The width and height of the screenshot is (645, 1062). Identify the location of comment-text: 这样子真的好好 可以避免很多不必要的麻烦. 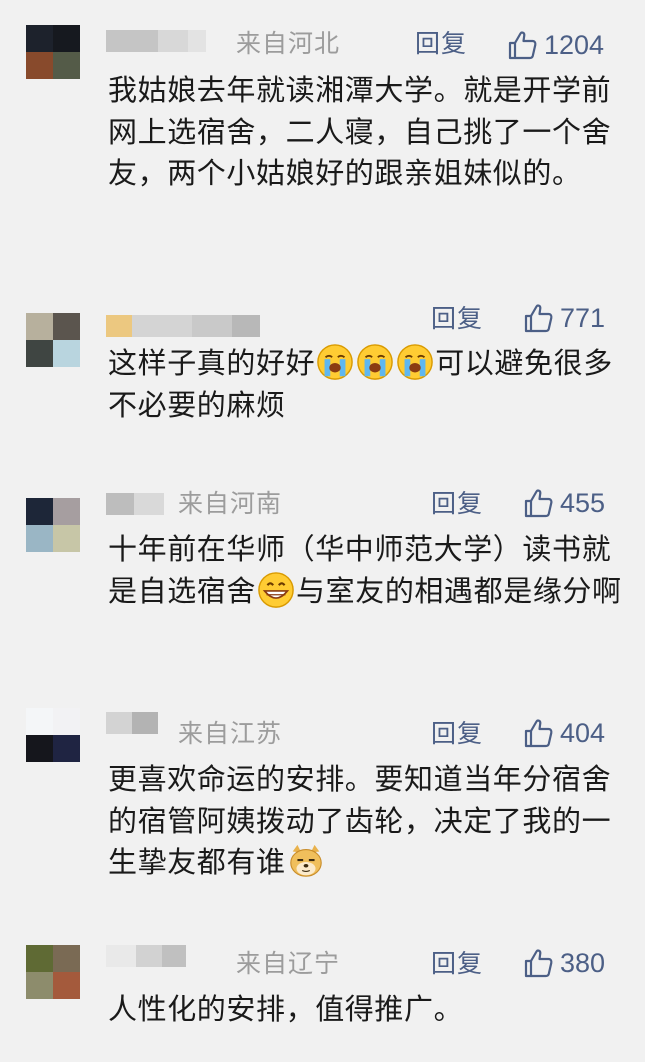
(368, 384).